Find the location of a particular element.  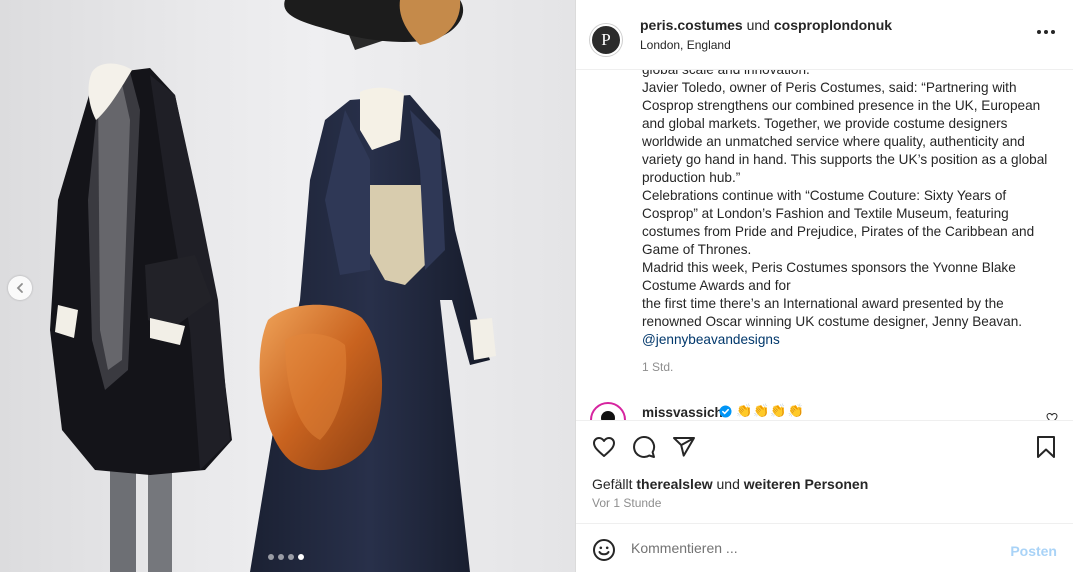

post-time: Vor 1 Stunde is located at coordinates (626, 503).